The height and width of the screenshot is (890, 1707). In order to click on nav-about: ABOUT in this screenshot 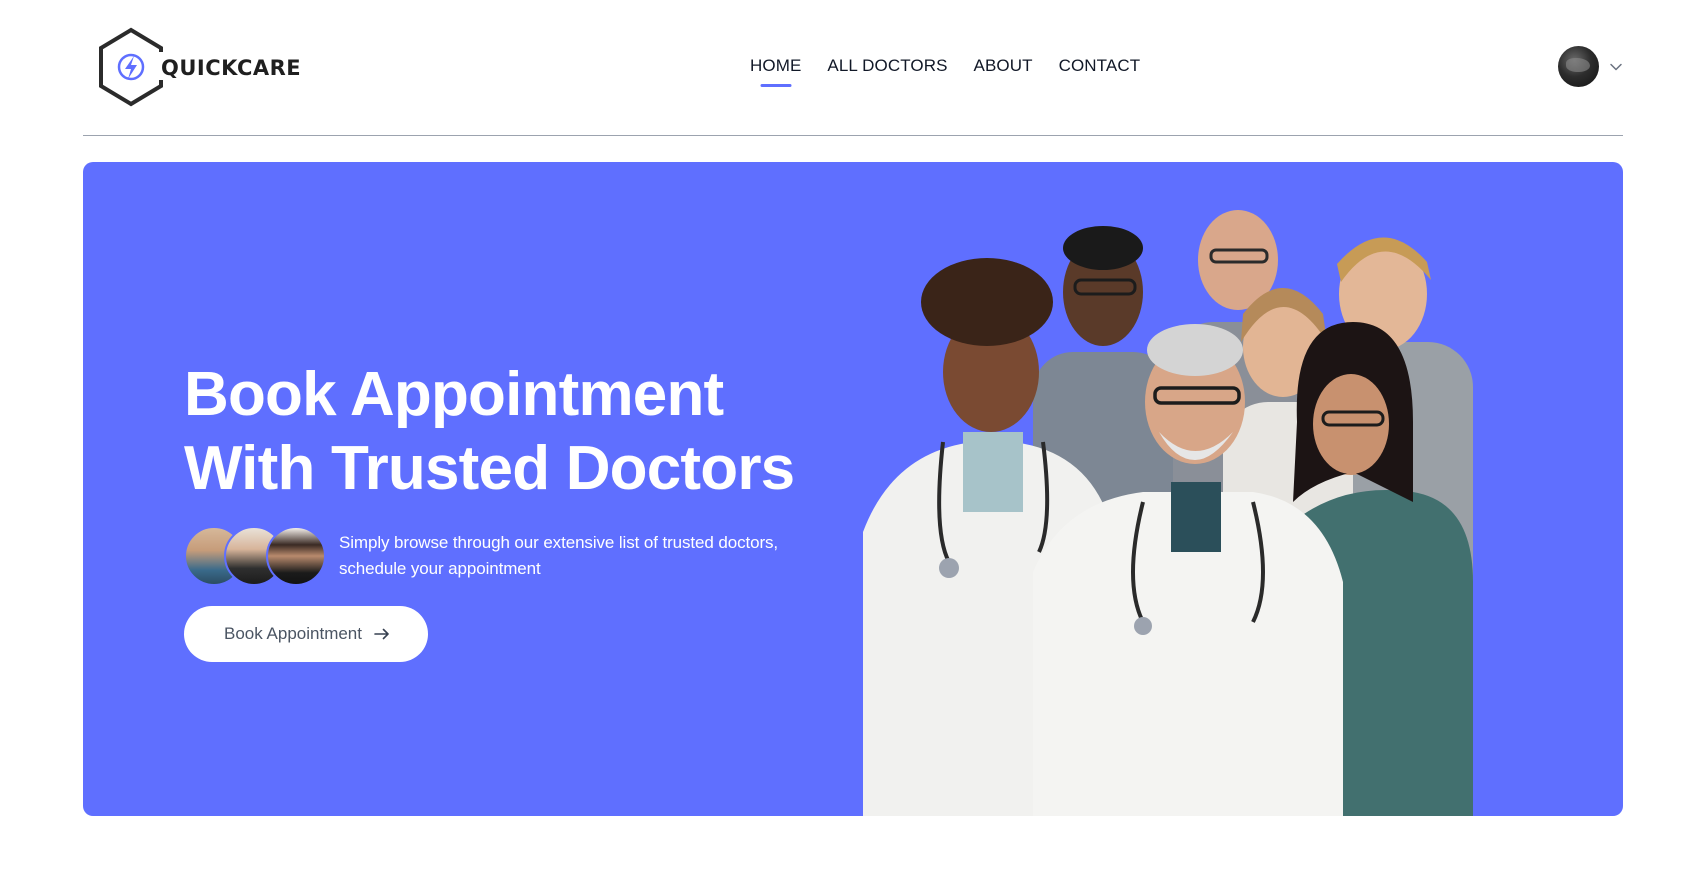, I will do `click(1003, 66)`.